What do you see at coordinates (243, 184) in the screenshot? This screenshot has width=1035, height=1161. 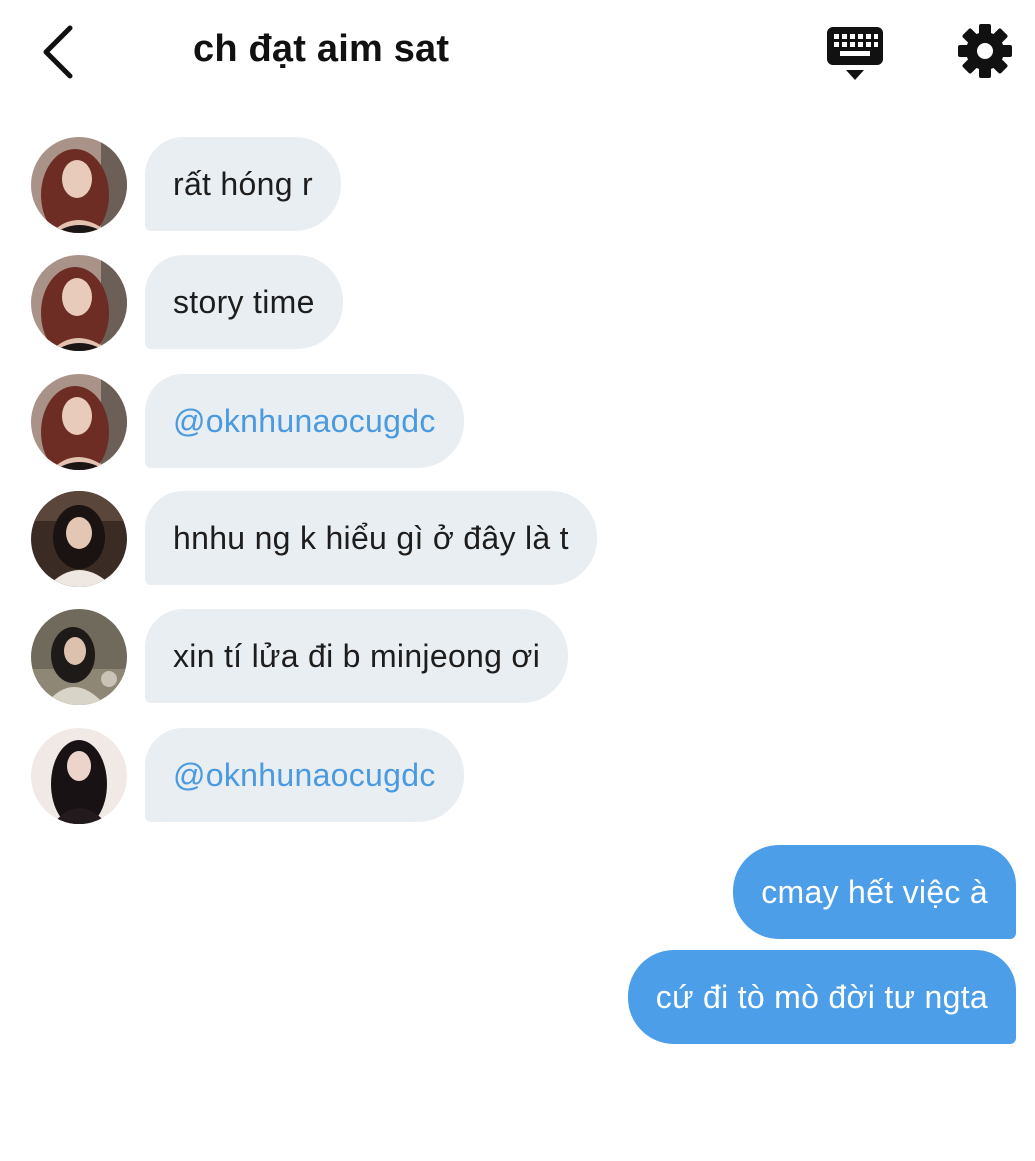 I see `message-bubble: rất hóng r` at bounding box center [243, 184].